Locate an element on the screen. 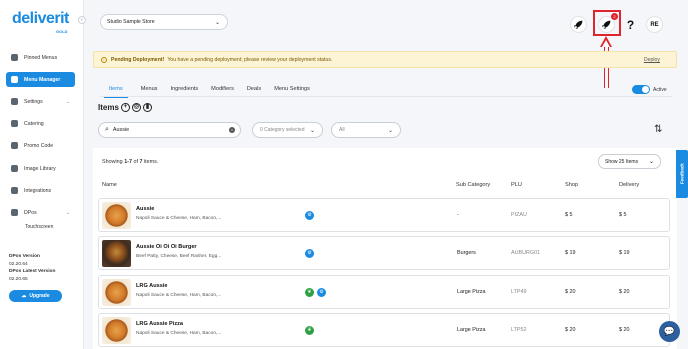 The height and width of the screenshot is (349, 688). add-icon: + is located at coordinates (125, 107).